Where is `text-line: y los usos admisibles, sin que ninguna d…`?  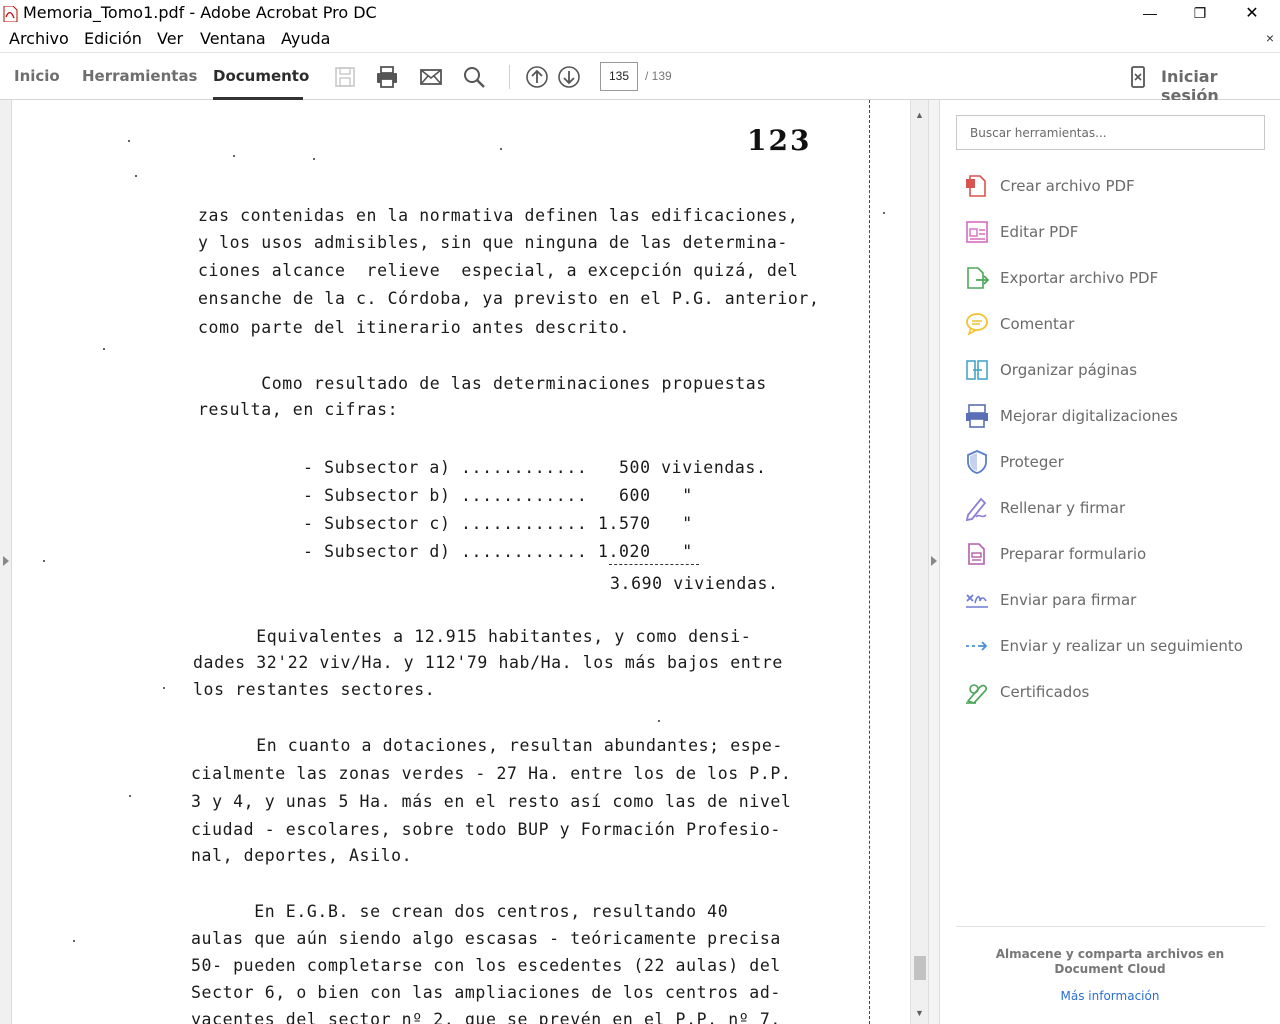
text-line: y los usos admisibles, sin que ninguna d… is located at coordinates (493, 242).